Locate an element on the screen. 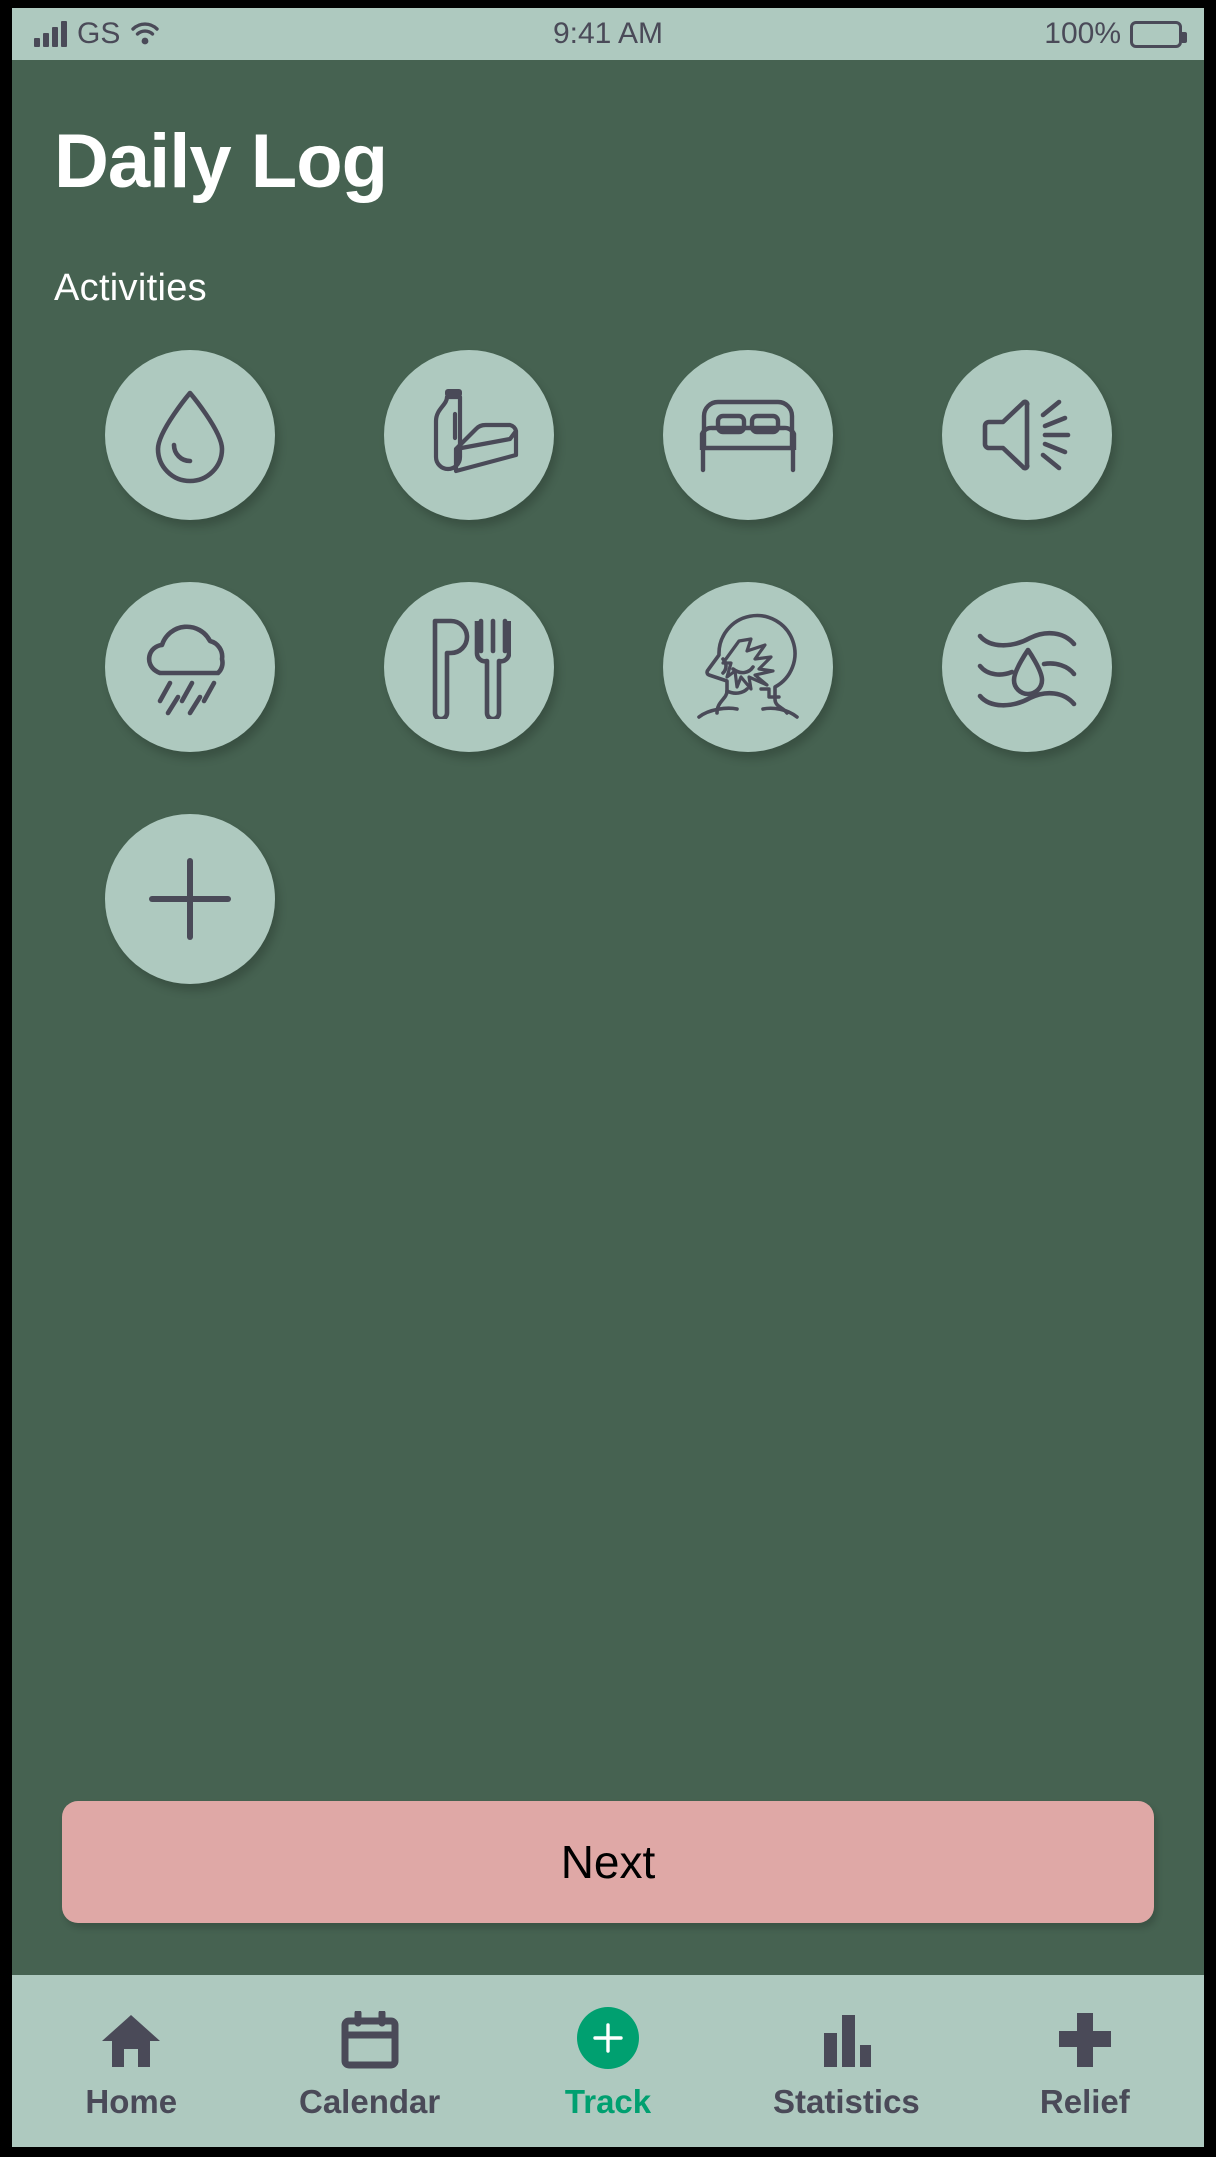 The height and width of the screenshot is (2157, 1216). activity-chip-humidity is located at coordinates (1026, 667).